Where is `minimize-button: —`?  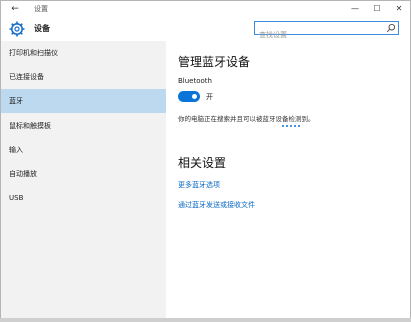 minimize-button: — is located at coordinates (355, 9).